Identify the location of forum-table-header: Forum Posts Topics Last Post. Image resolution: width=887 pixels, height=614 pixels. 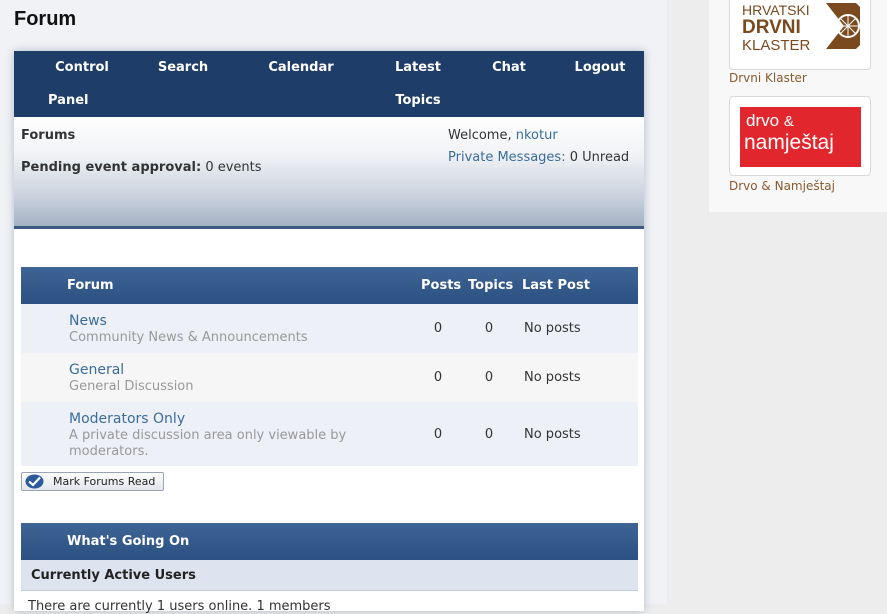
(329, 285).